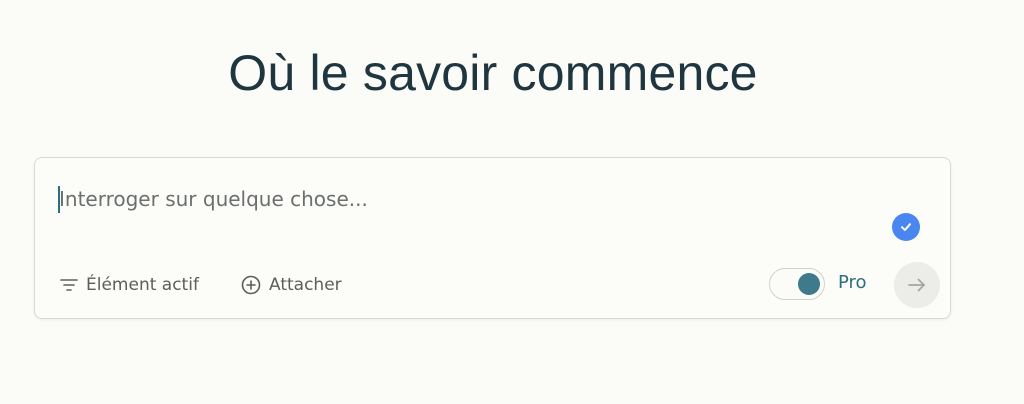 The width and height of the screenshot is (1024, 404). What do you see at coordinates (797, 284) in the screenshot?
I see `pro-toggle` at bounding box center [797, 284].